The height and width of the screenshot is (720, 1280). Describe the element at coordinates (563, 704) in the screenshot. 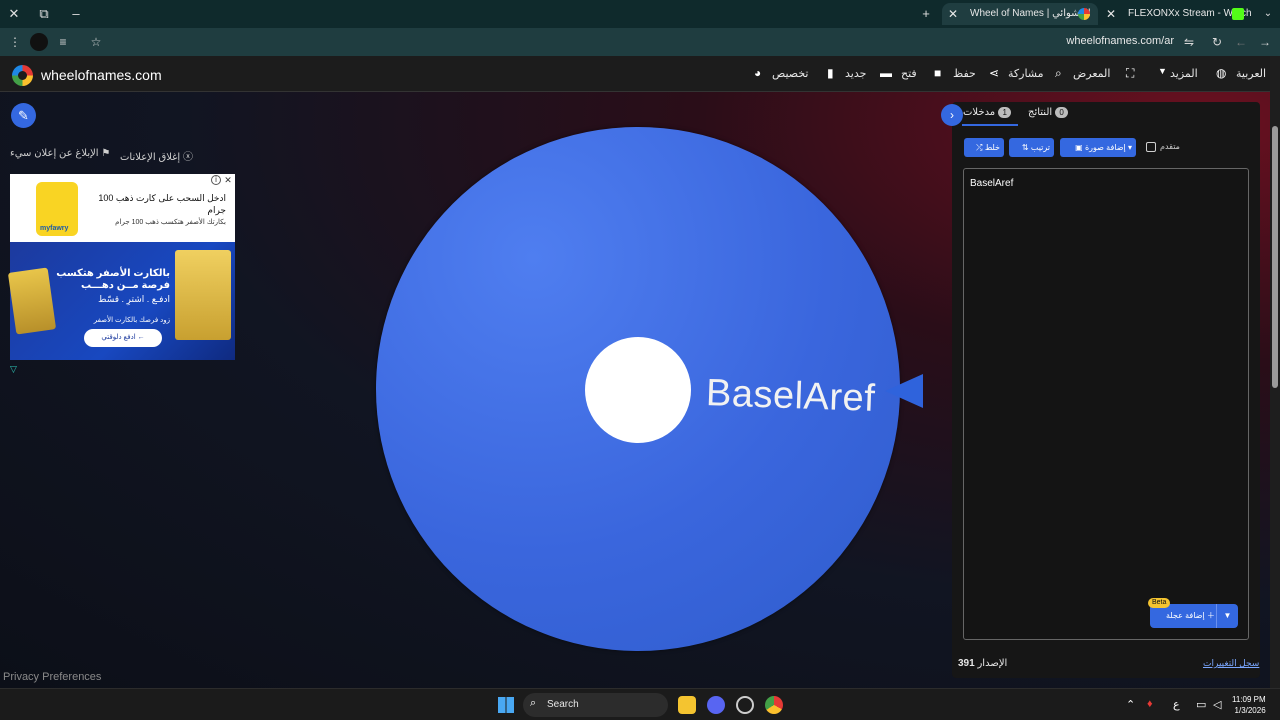

I see `taskbar-search-label: Search` at that location.